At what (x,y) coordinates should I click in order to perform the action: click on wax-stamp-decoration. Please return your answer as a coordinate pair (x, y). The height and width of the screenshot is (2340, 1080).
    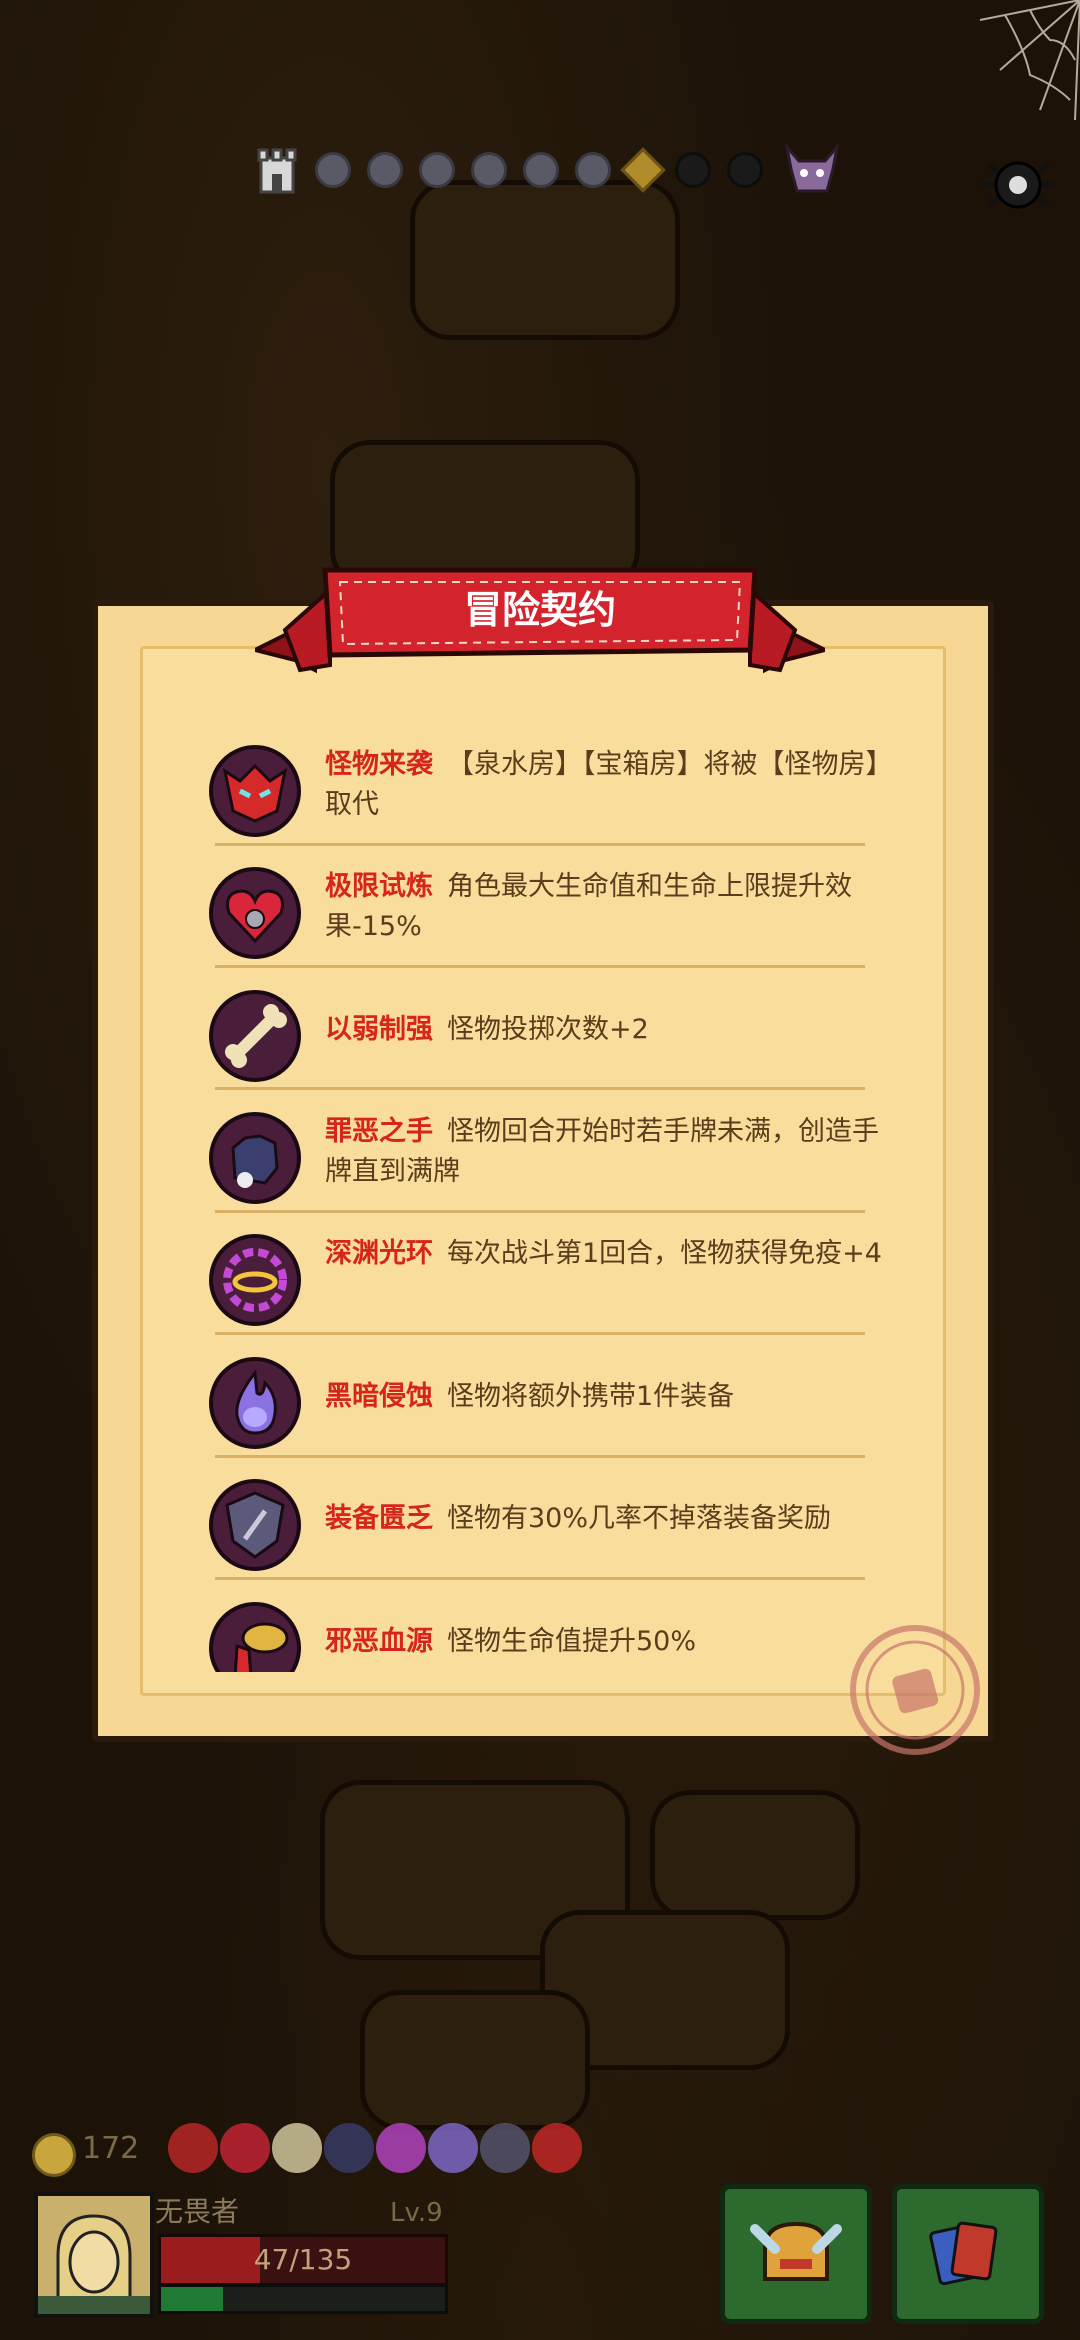
    Looking at the image, I should click on (915, 1690).